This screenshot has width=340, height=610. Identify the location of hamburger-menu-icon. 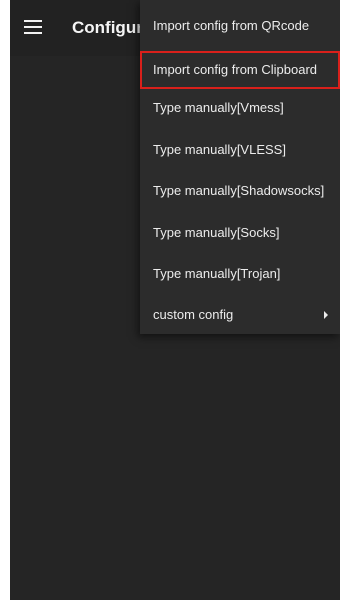
(33, 27).